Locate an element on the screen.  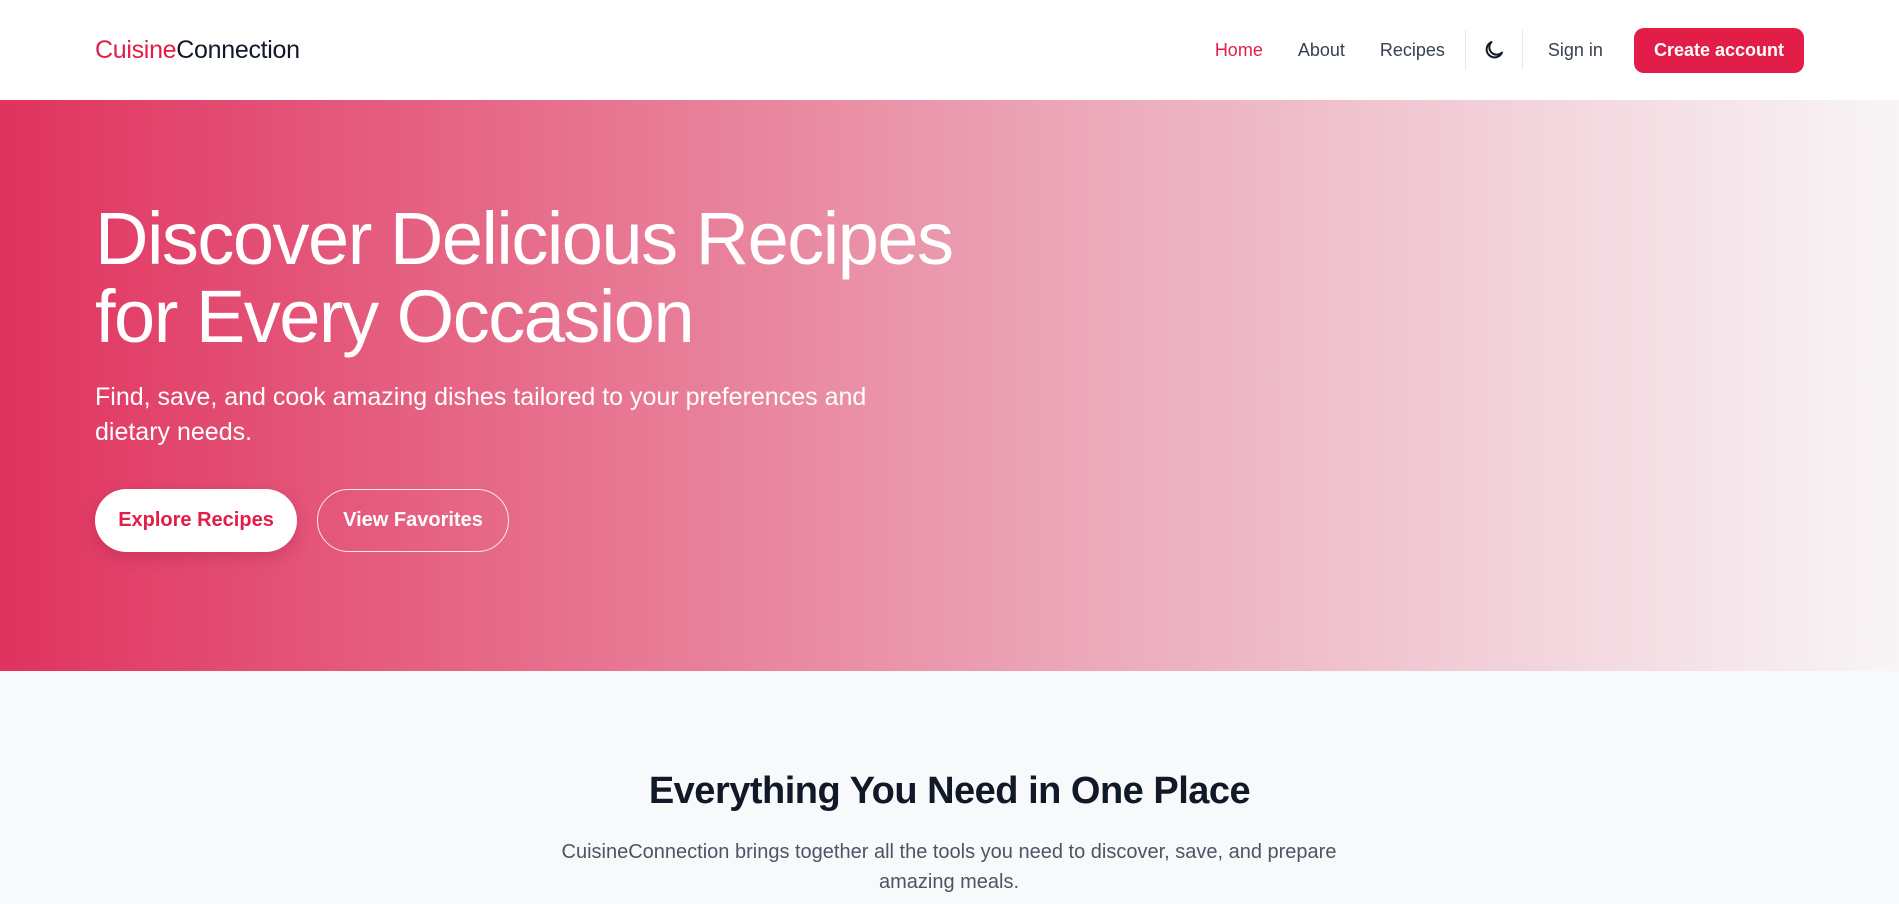
logo-part-connection: Connection is located at coordinates (238, 49).